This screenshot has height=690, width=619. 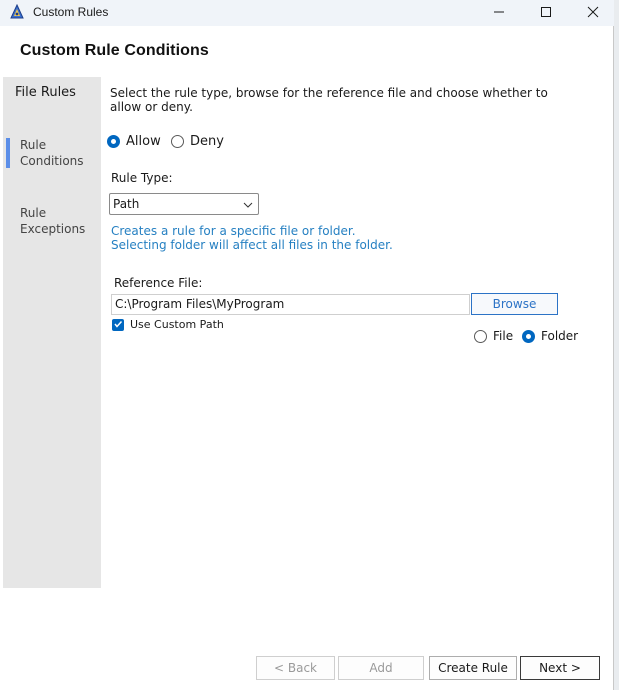 What do you see at coordinates (114, 50) in the screenshot?
I see `page-title: Custom Rule Conditions` at bounding box center [114, 50].